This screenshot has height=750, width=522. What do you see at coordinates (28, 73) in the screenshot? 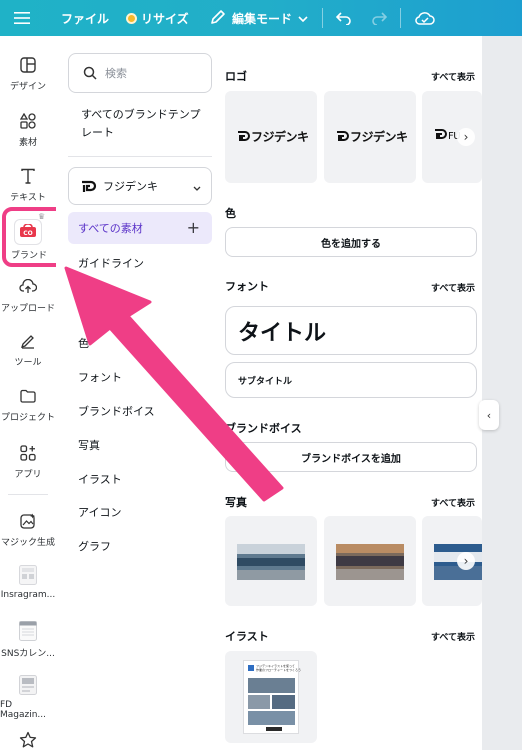
I see `rail-item-design: デザイン` at bounding box center [28, 73].